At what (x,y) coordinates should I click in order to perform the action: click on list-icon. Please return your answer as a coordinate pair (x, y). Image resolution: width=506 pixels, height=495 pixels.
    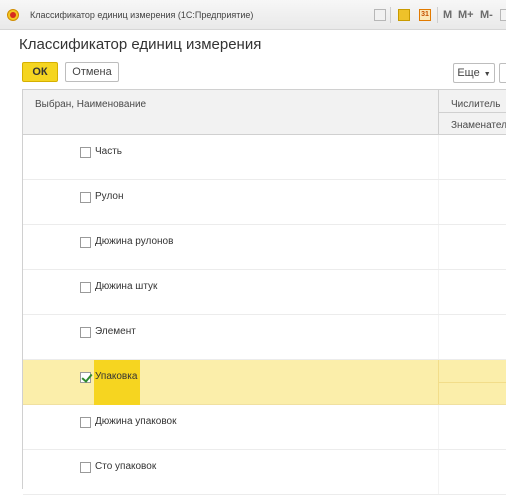
    Looking at the image, I should click on (404, 15).